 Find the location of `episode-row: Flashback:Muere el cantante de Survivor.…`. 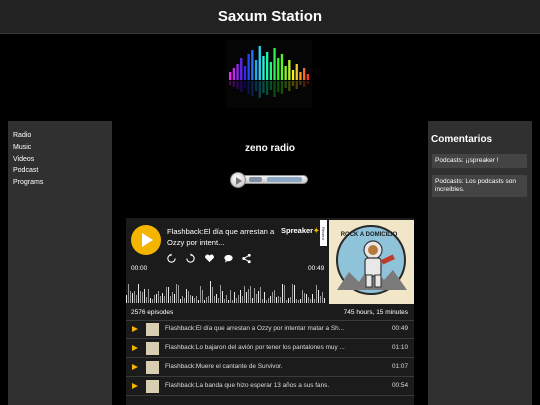

episode-row: Flashback:Muere el cantante de Survivor.… is located at coordinates (270, 368).